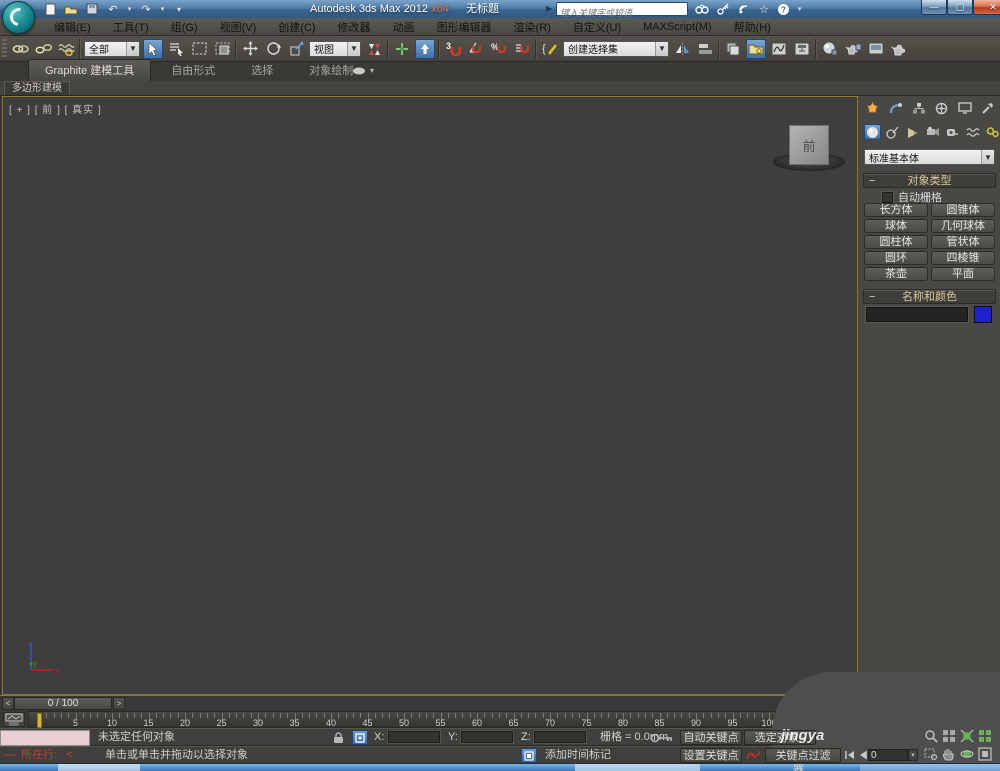 The height and width of the screenshot is (771, 1000). I want to click on time-slider-prev-icon: <, so click(8, 703).